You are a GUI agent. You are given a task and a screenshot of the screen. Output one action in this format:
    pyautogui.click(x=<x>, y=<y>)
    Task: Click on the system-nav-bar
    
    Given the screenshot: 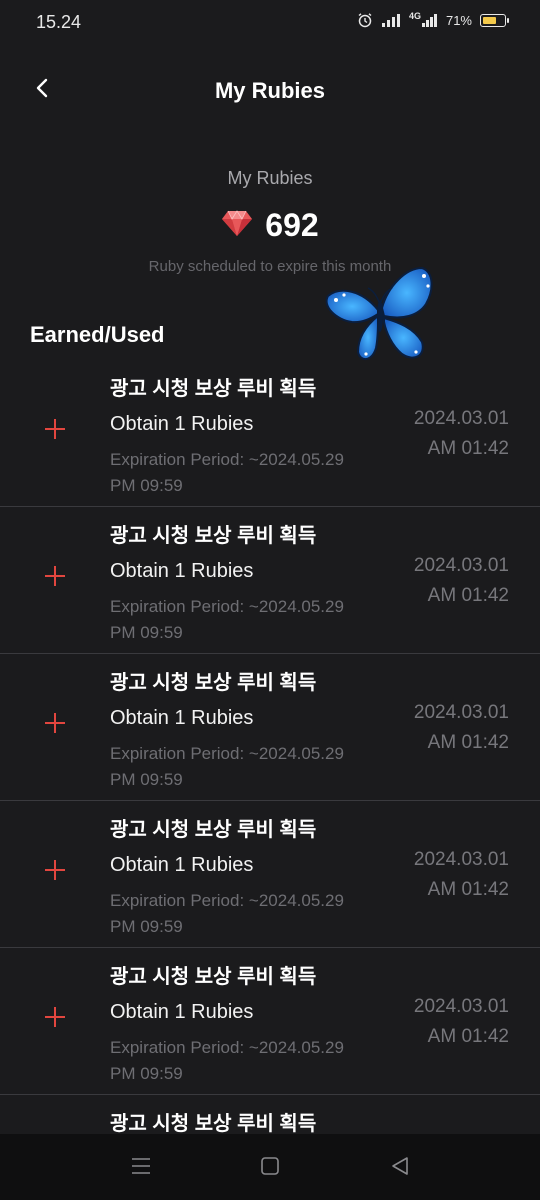 What is the action you would take?
    pyautogui.click(x=270, y=1167)
    